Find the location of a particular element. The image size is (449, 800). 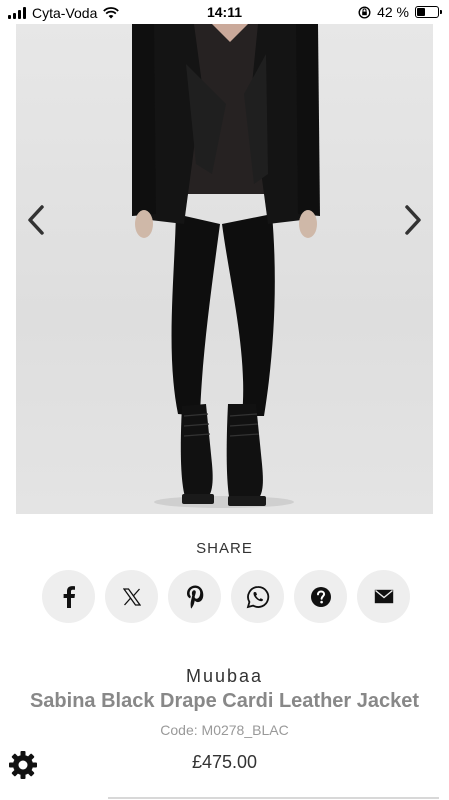

status-bar: Cyta-Voda 14:11 42 % is located at coordinates (224, 13).